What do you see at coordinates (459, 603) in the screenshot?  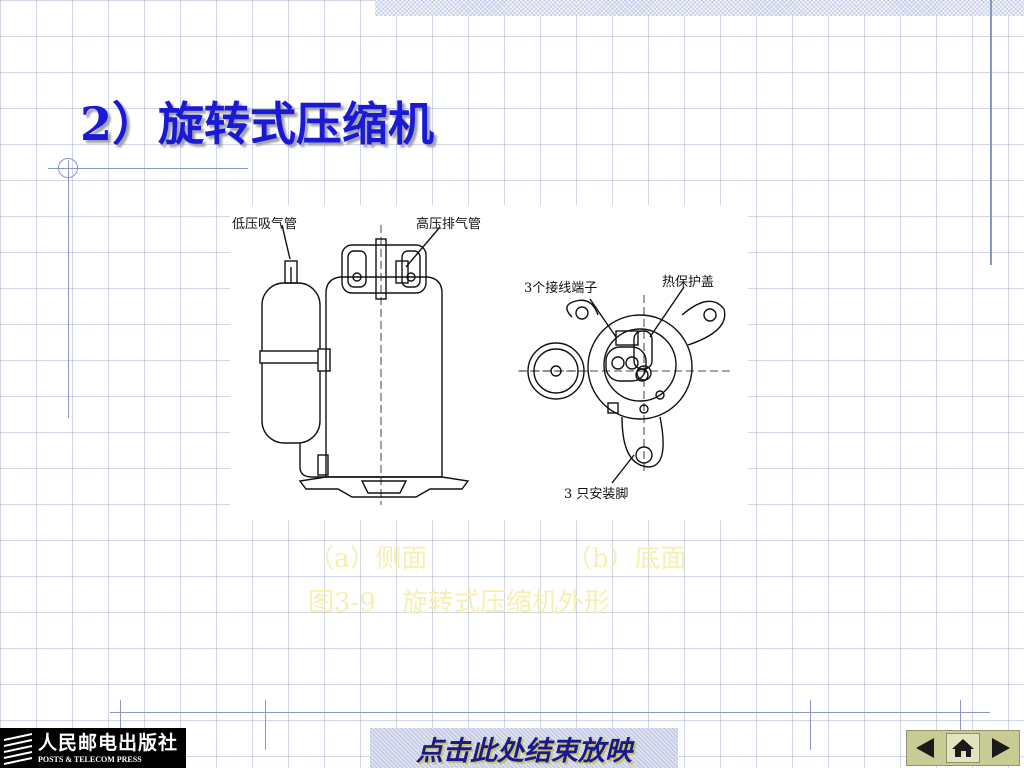 I see `figure-caption-title: 图3-9 旋转式压缩机外形` at bounding box center [459, 603].